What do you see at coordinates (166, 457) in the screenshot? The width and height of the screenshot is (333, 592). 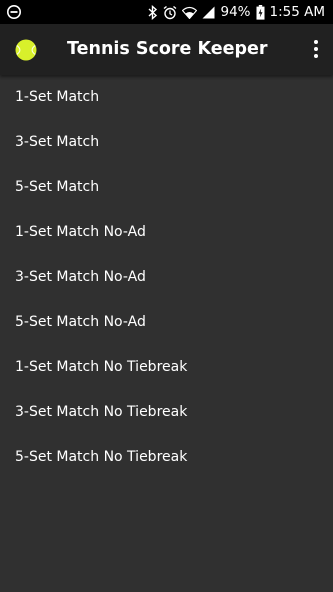 I see `list-item-5-set-no-tiebreak: 5-Set Match No Tiebreak` at bounding box center [166, 457].